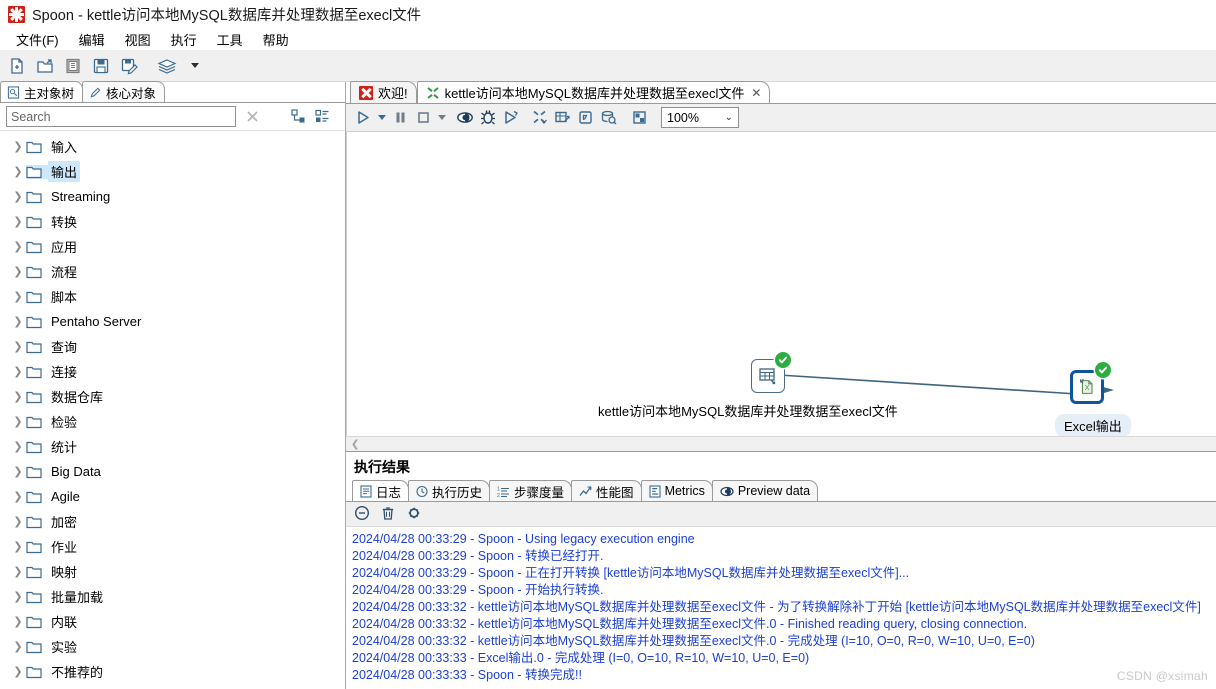  What do you see at coordinates (1093, 399) in the screenshot?
I see `canvas-node-excel-output: X Excel输出` at bounding box center [1093, 399].